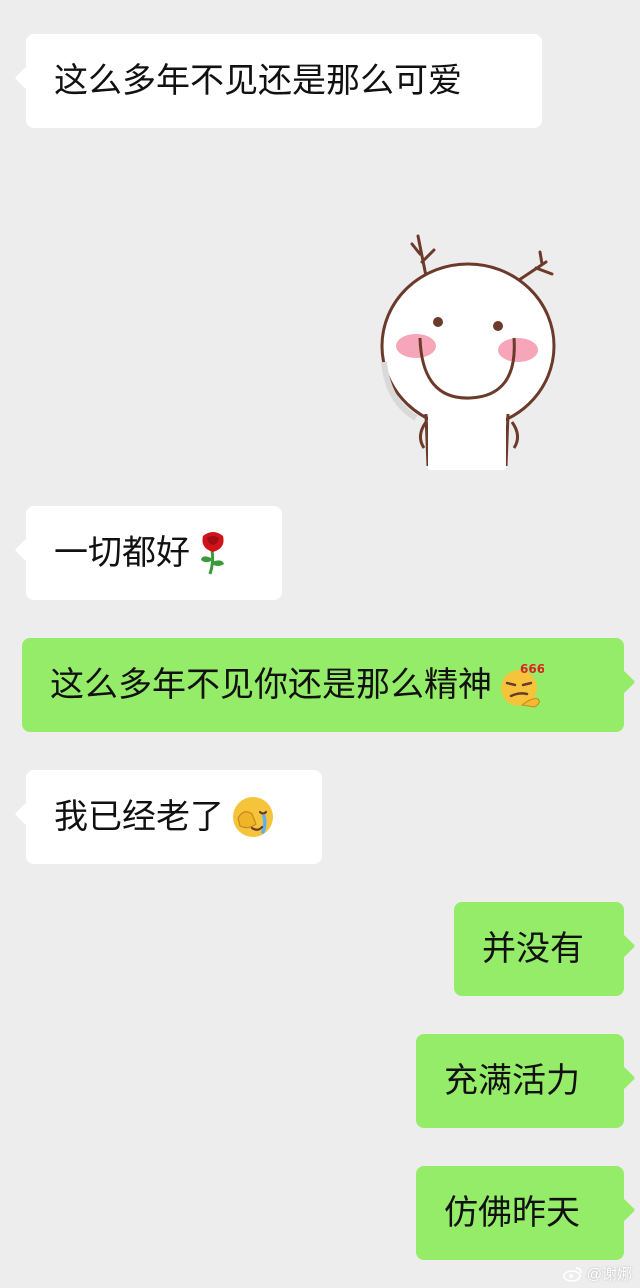 This screenshot has width=640, height=1288. I want to click on message-text: 这么多年不见你还是那么精神, so click(271, 685).